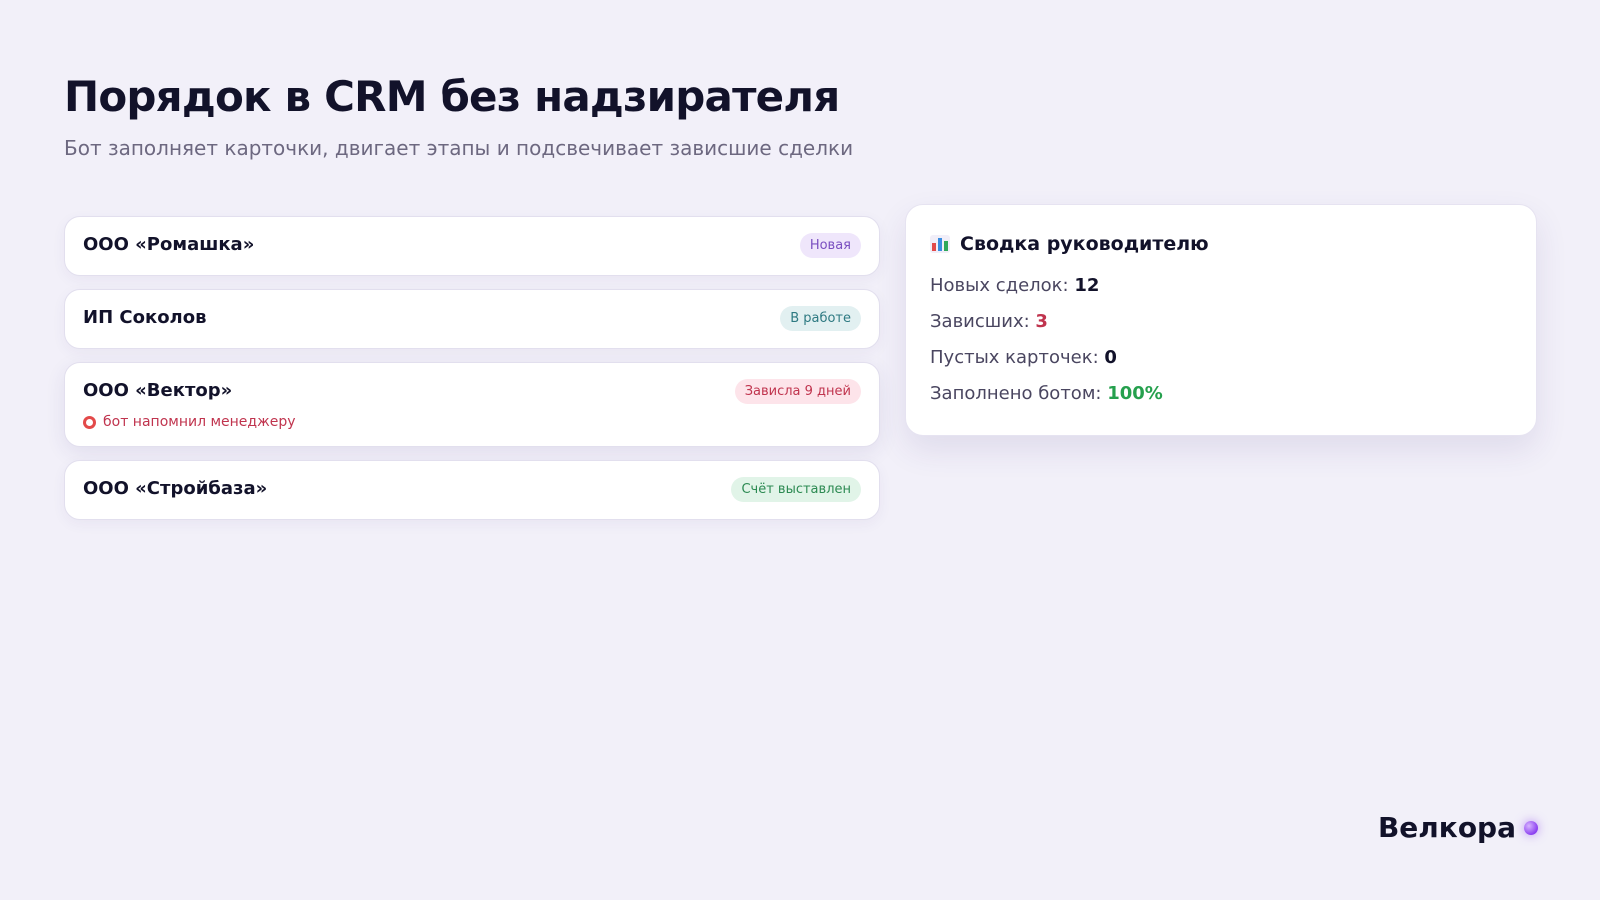  I want to click on stat-value: 100%, so click(1135, 393).